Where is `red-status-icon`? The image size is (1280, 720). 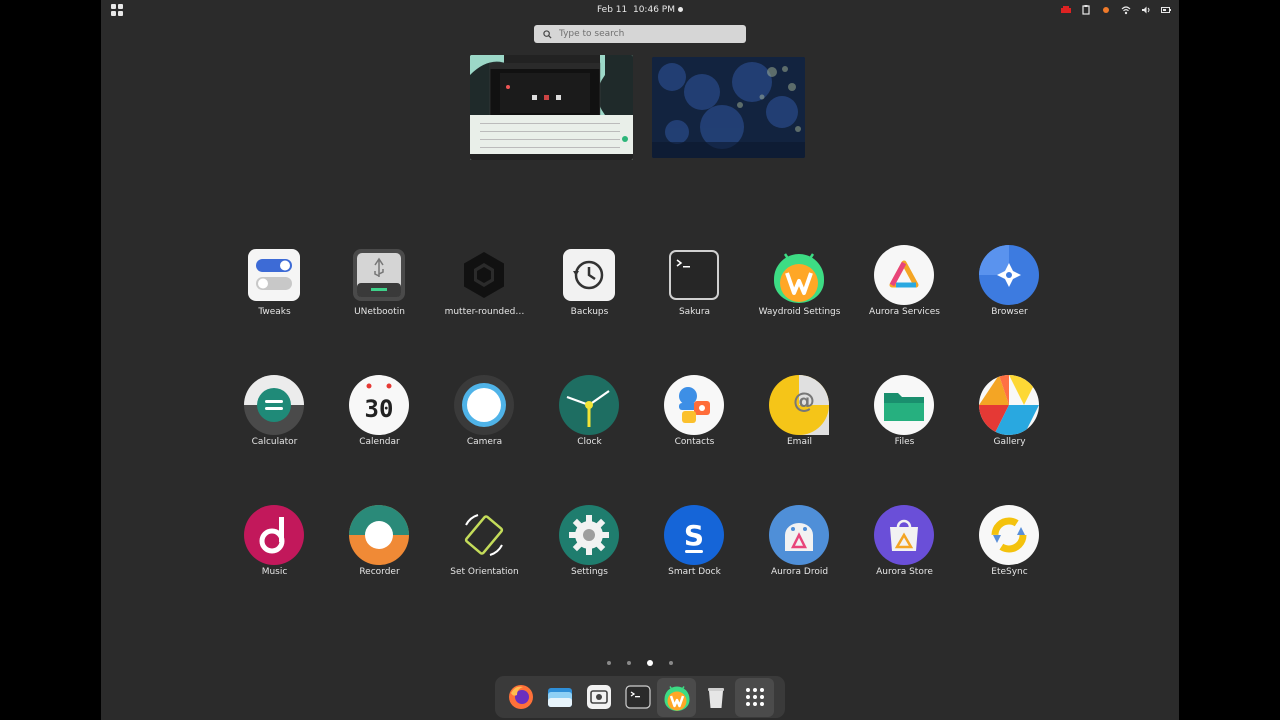
red-status-icon is located at coordinates (1066, 10).